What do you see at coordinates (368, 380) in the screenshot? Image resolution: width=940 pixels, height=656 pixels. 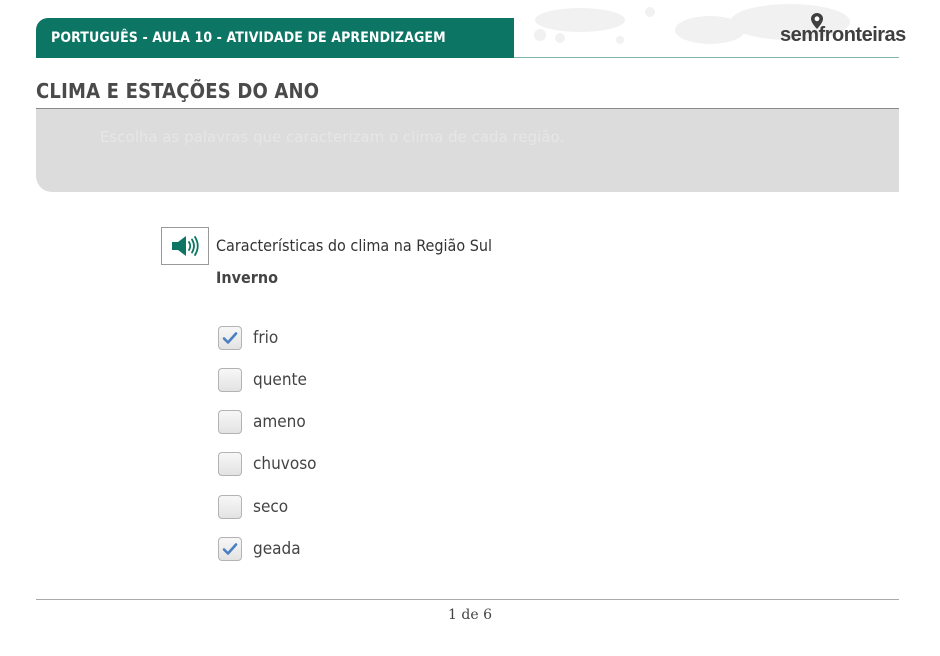 I see `option-quente: quente` at bounding box center [368, 380].